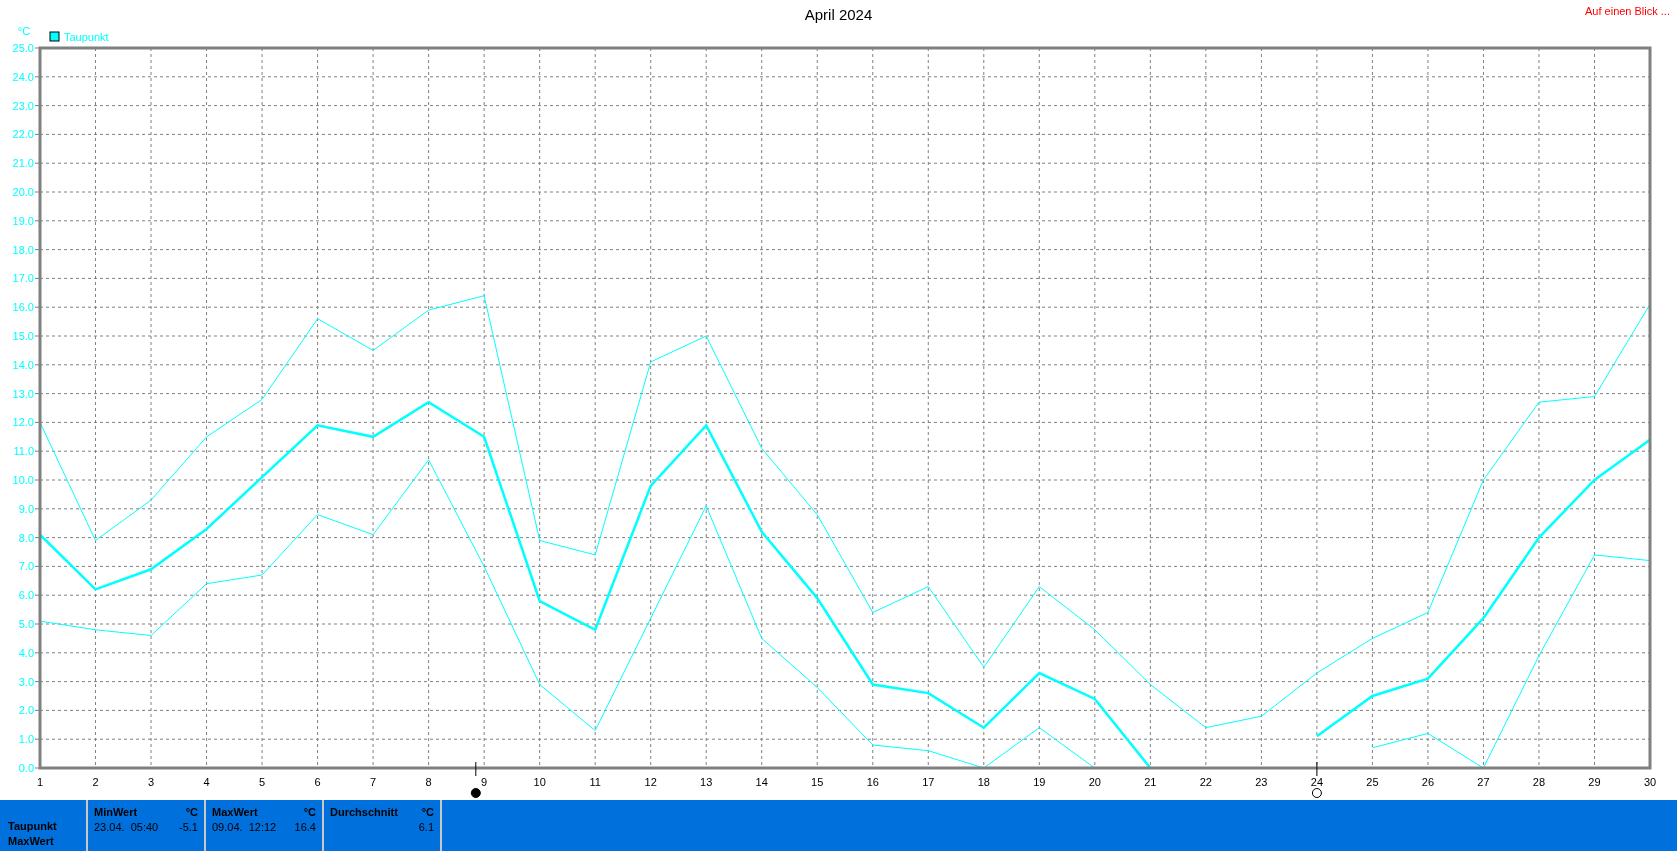 The image size is (1677, 851). I want to click on x-tick-label: 7, so click(373, 782).